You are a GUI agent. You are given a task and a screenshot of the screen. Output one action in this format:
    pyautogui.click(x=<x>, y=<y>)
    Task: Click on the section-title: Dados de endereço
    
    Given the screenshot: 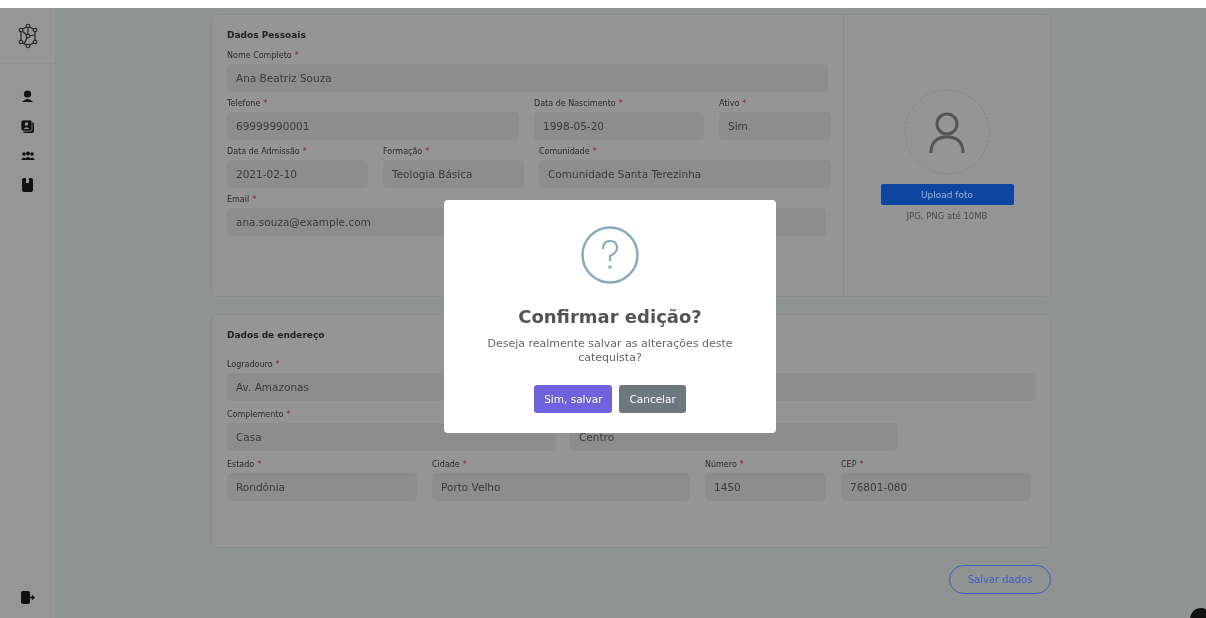 What is the action you would take?
    pyautogui.click(x=276, y=335)
    